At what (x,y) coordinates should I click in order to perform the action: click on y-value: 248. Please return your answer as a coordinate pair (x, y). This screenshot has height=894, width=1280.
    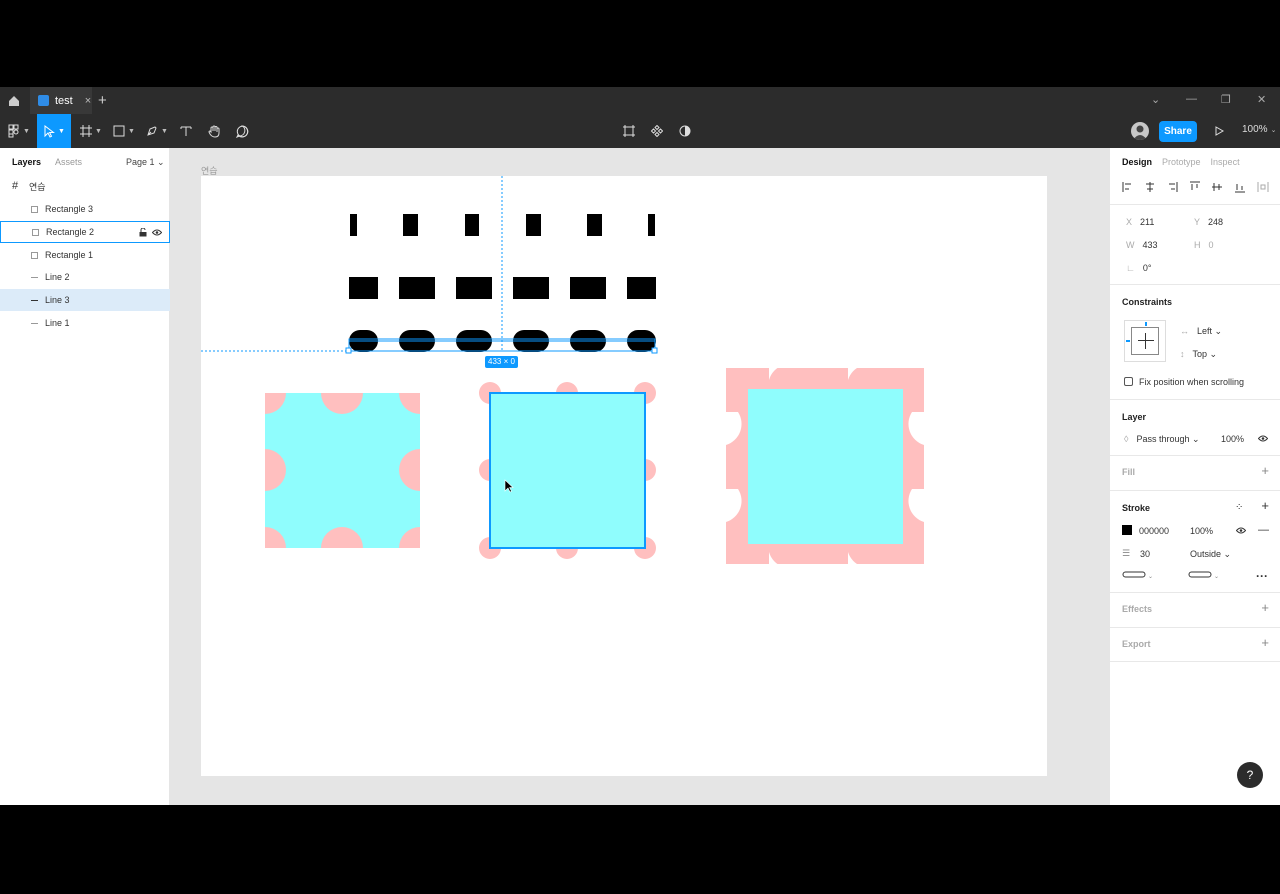
    Looking at the image, I should click on (1216, 222).